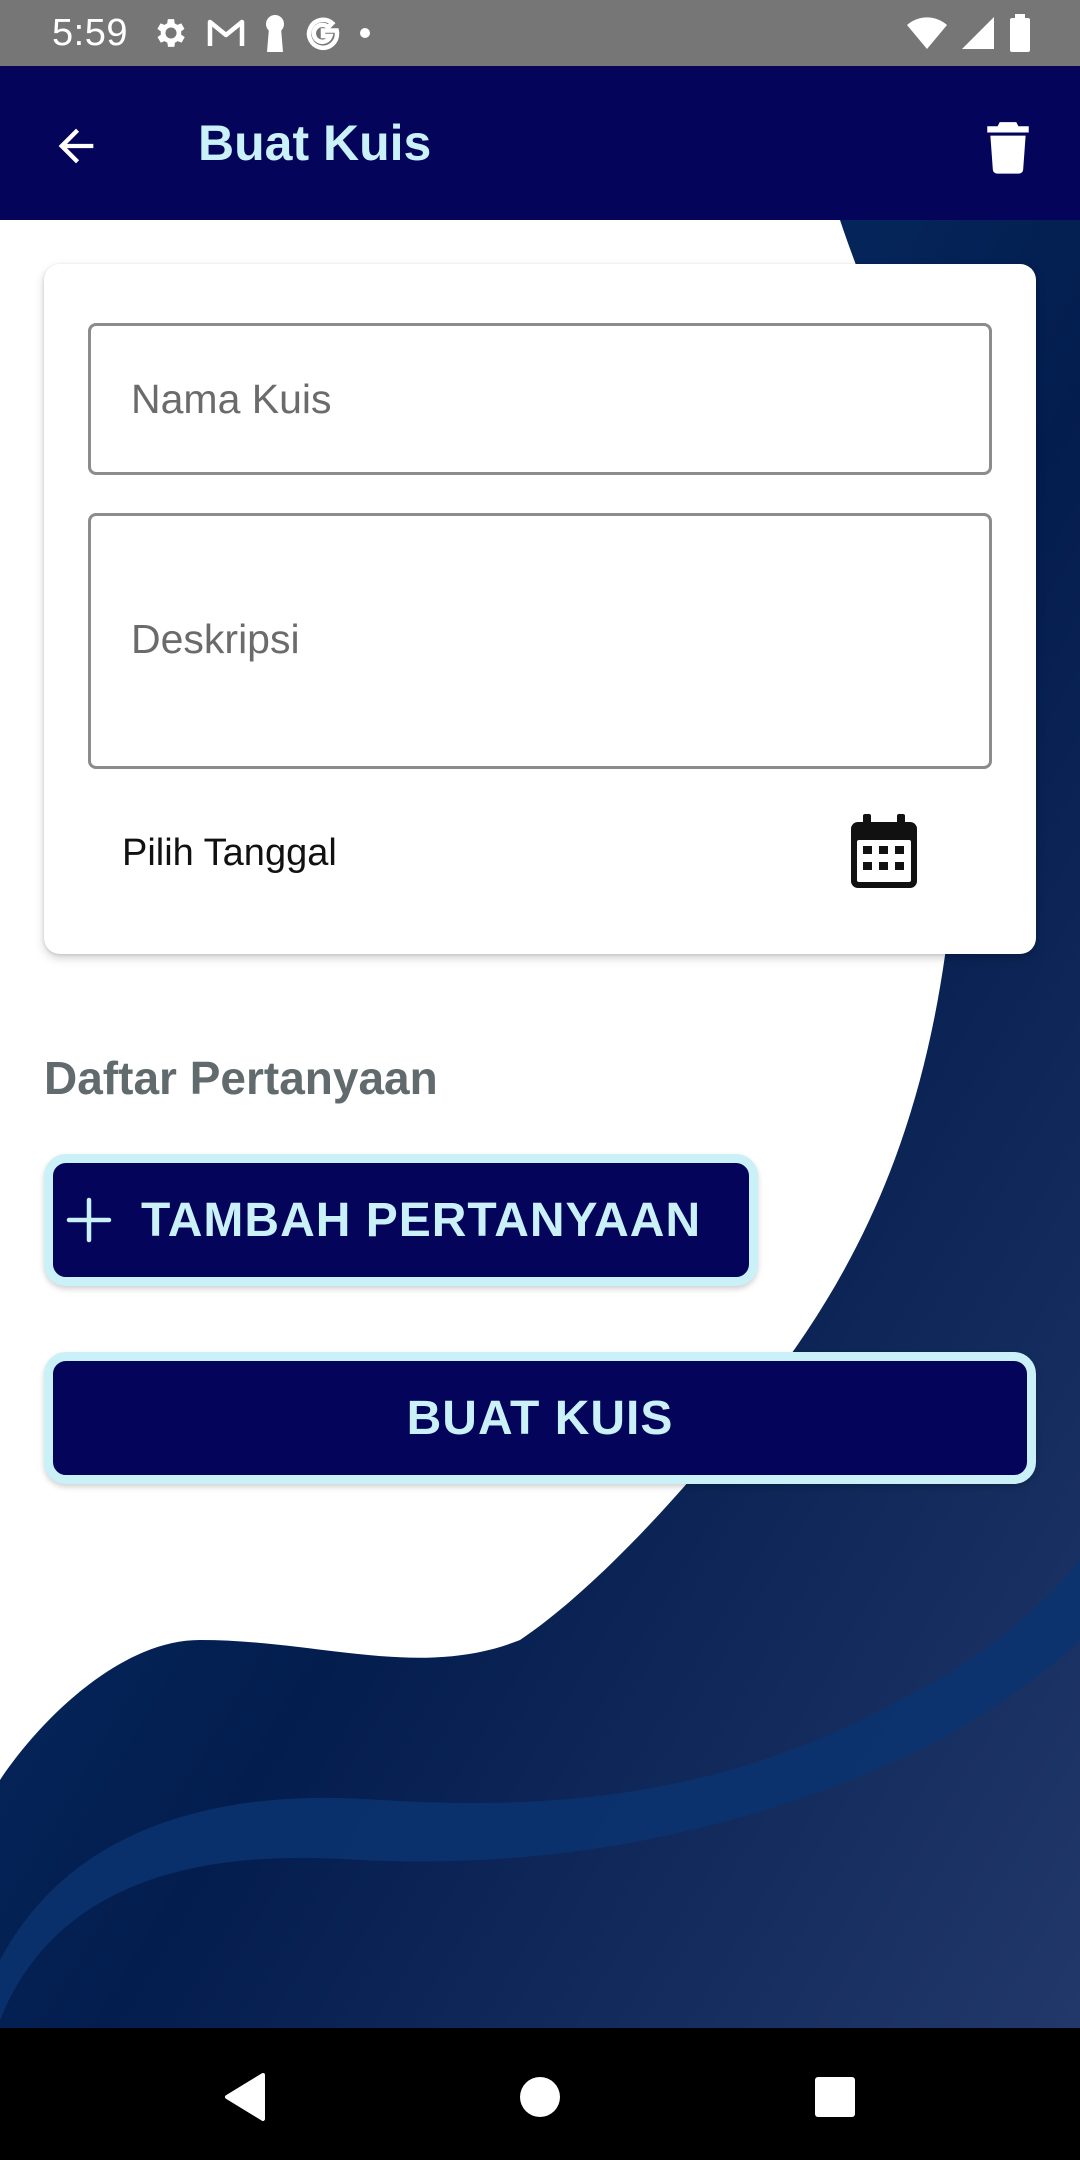 The width and height of the screenshot is (1080, 2160). I want to click on wifi-icon, so click(927, 33).